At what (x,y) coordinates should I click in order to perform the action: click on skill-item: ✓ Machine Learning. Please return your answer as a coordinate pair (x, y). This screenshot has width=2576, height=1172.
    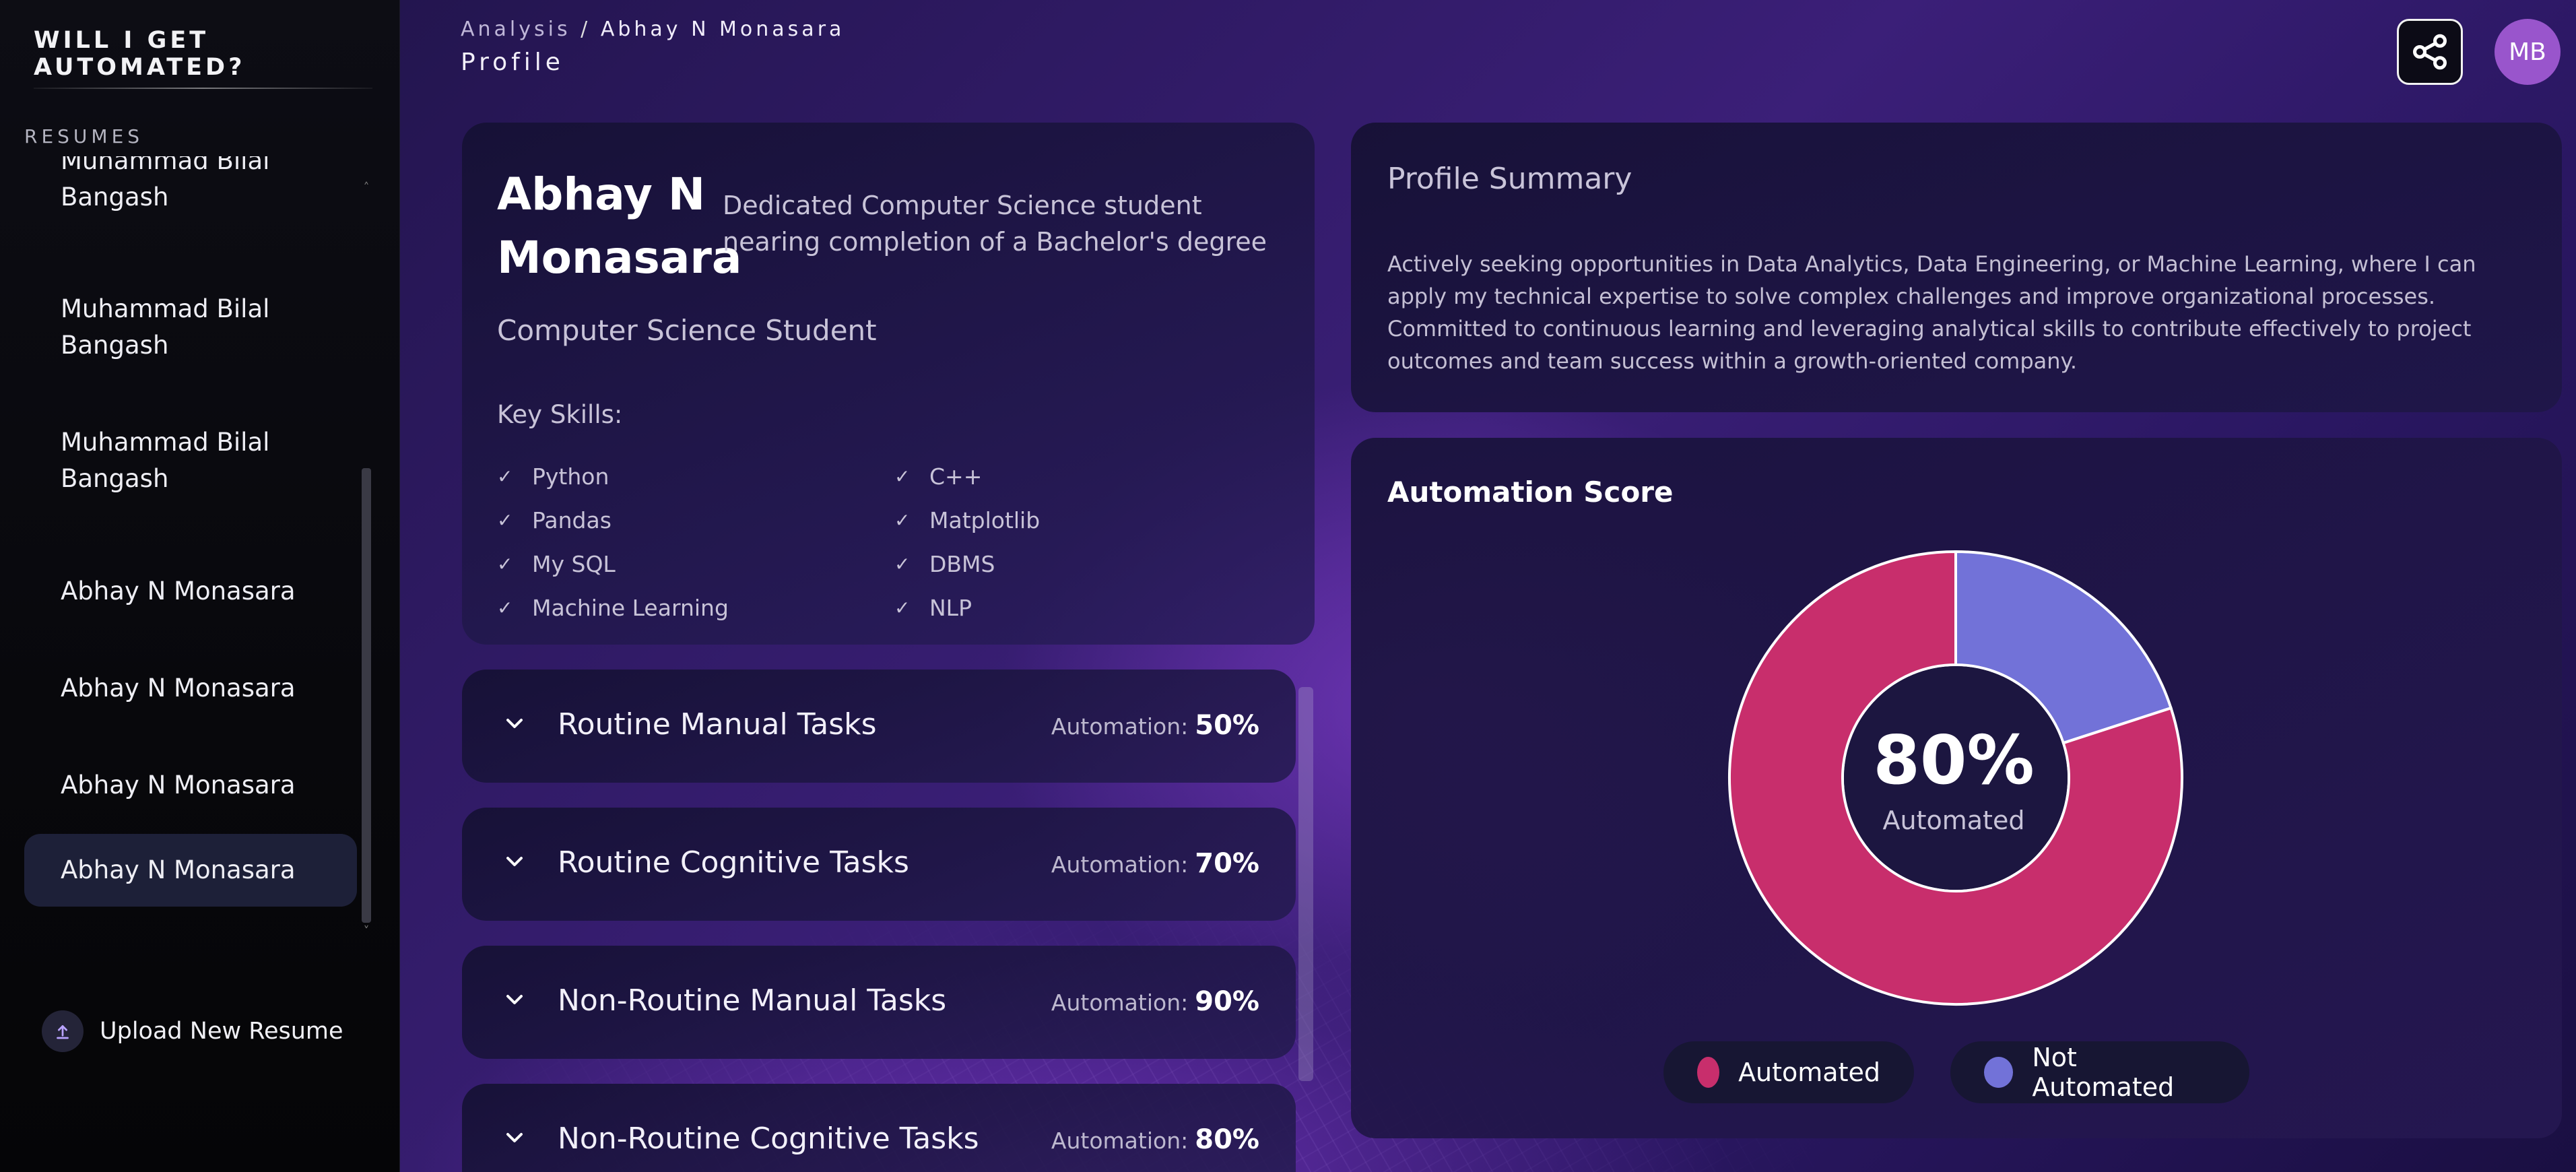
    Looking at the image, I should click on (613, 608).